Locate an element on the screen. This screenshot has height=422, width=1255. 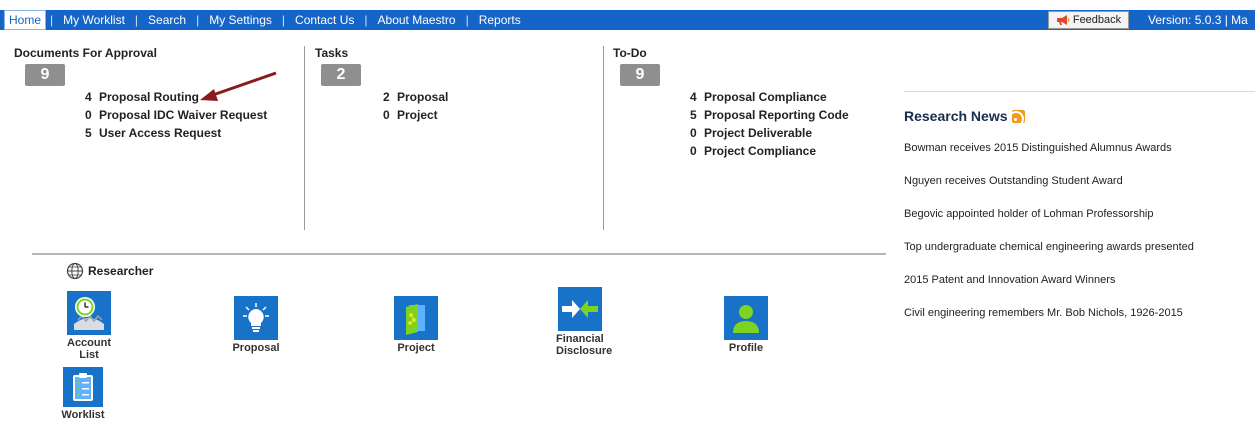
account-list-tile: Account List is located at coordinates (89, 326).